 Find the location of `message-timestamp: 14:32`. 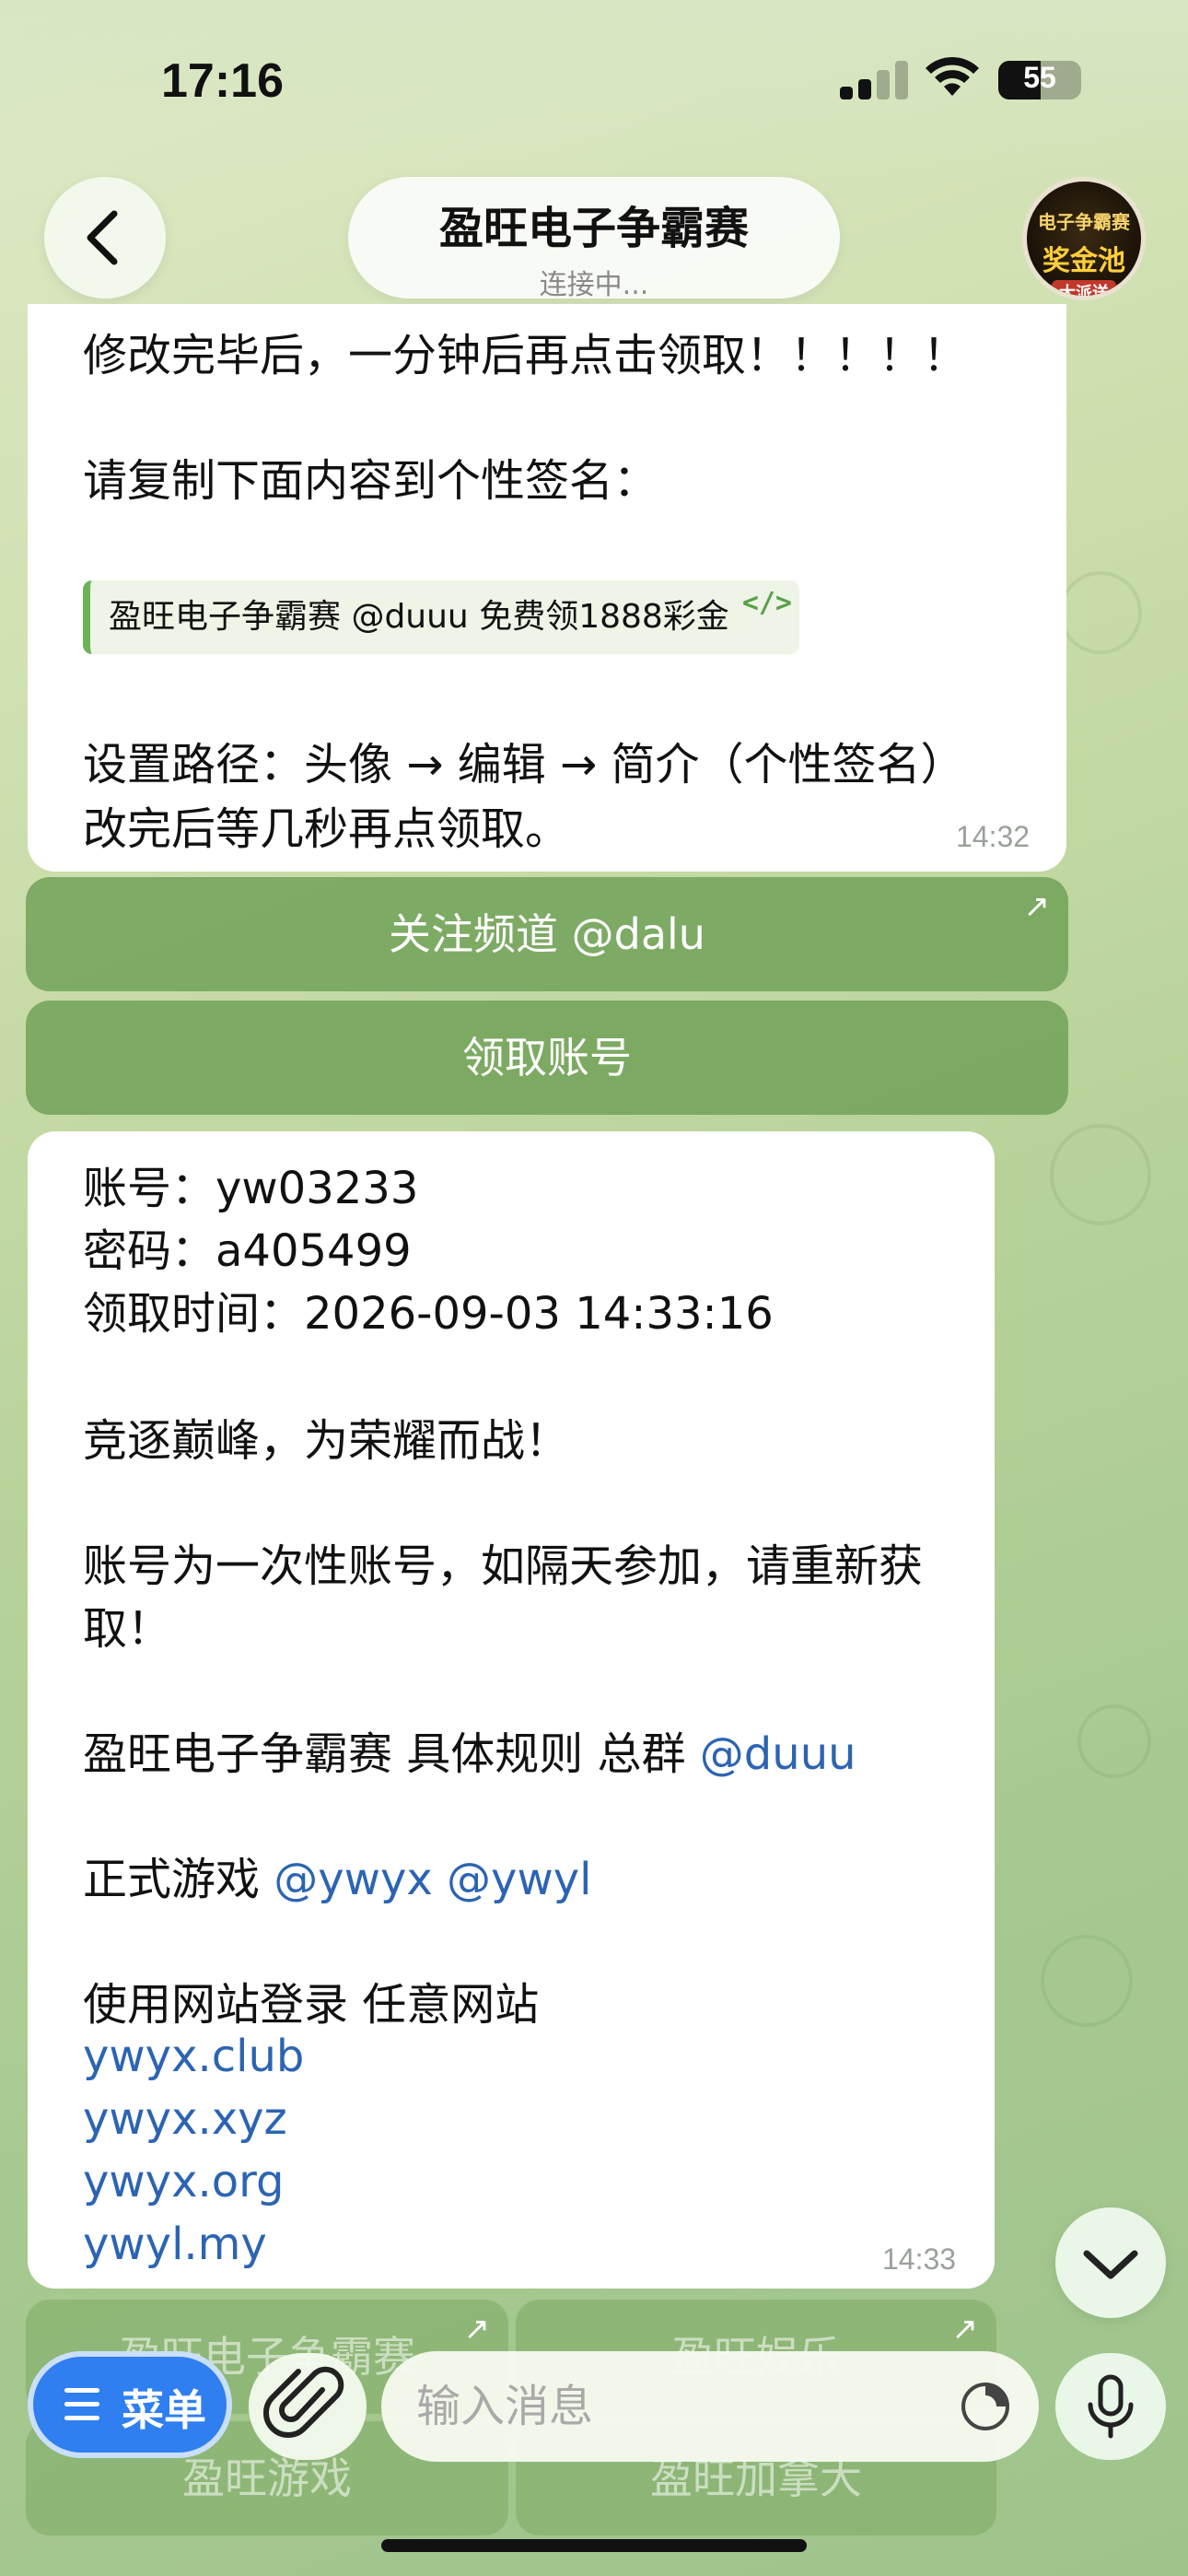

message-timestamp: 14:32 is located at coordinates (993, 837).